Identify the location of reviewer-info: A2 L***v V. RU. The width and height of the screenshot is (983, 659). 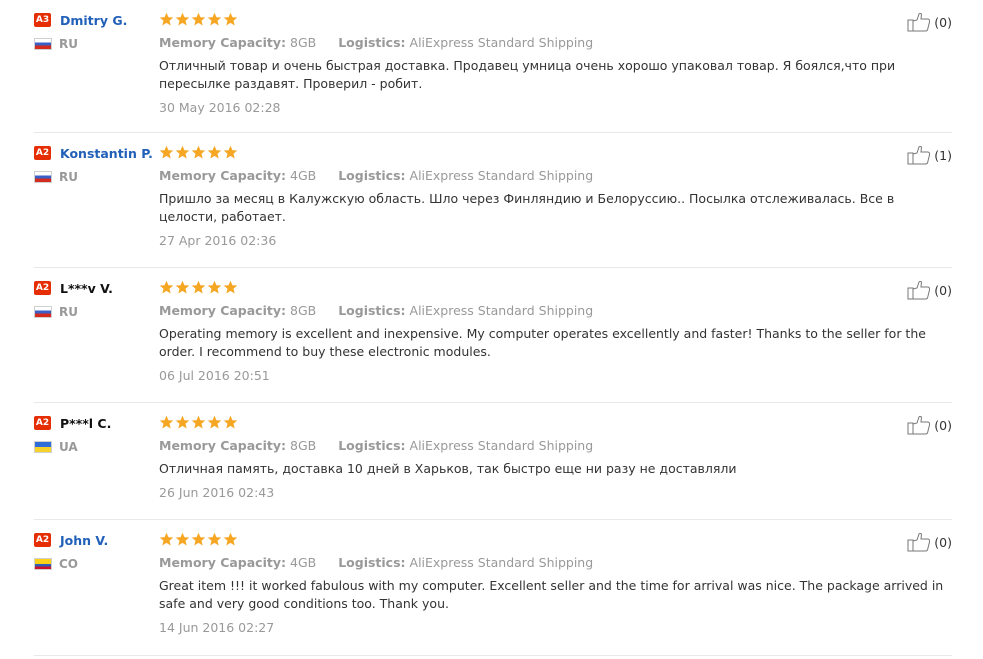
(94, 299).